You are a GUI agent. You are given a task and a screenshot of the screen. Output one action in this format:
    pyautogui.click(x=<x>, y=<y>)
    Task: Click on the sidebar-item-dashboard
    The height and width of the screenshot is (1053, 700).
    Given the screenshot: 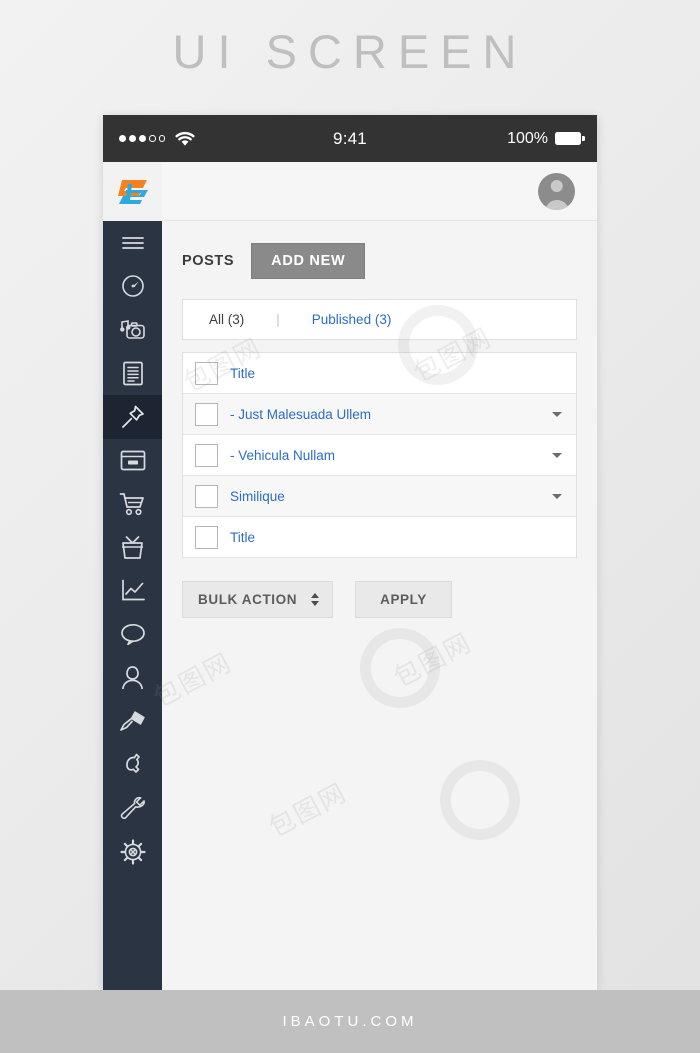 What is the action you would take?
    pyautogui.click(x=132, y=287)
    